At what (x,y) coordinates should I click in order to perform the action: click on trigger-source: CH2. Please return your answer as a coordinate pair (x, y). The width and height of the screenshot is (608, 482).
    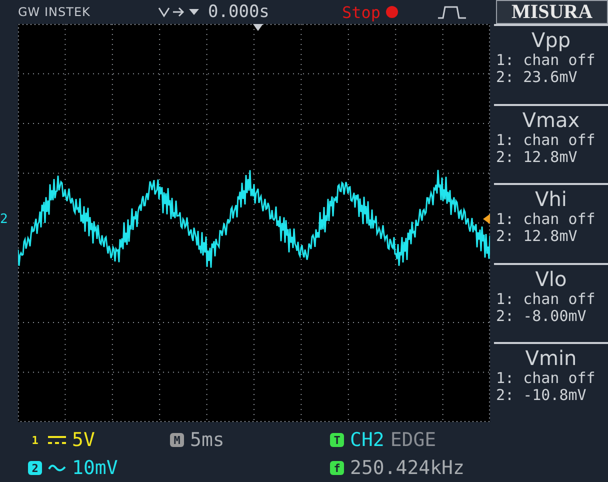
    Looking at the image, I should click on (367, 440).